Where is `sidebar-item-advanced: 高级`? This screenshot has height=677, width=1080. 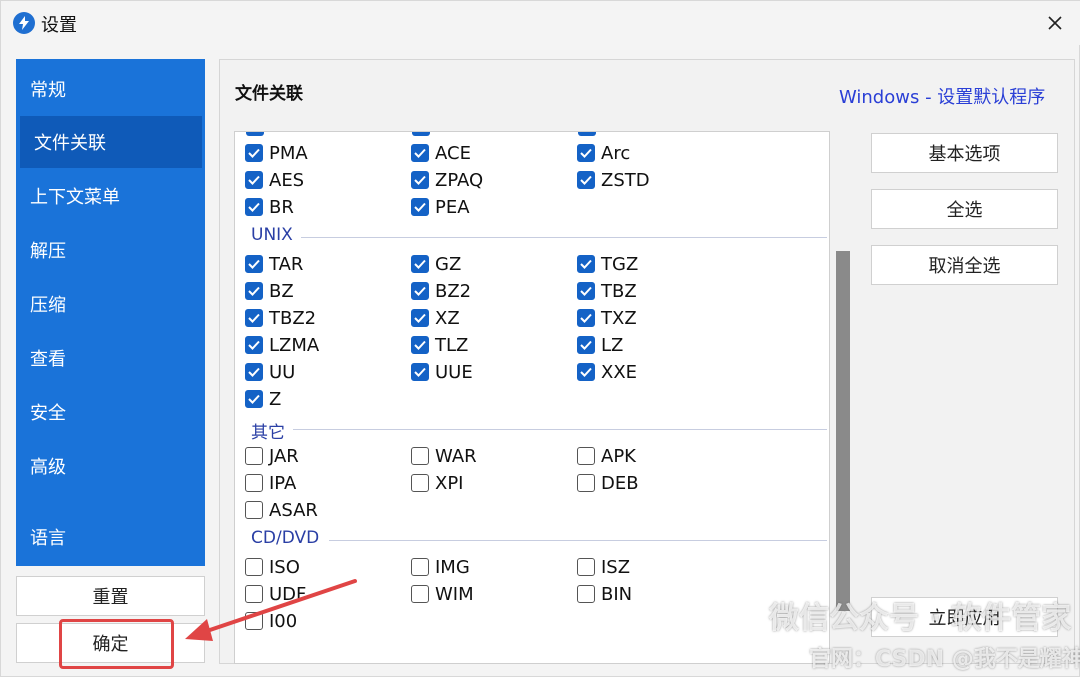 sidebar-item-advanced: 高级 is located at coordinates (110, 466).